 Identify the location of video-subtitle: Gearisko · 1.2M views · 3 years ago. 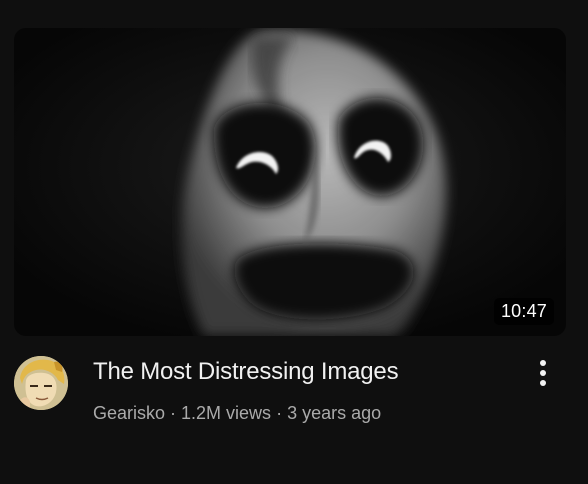
(237, 413).